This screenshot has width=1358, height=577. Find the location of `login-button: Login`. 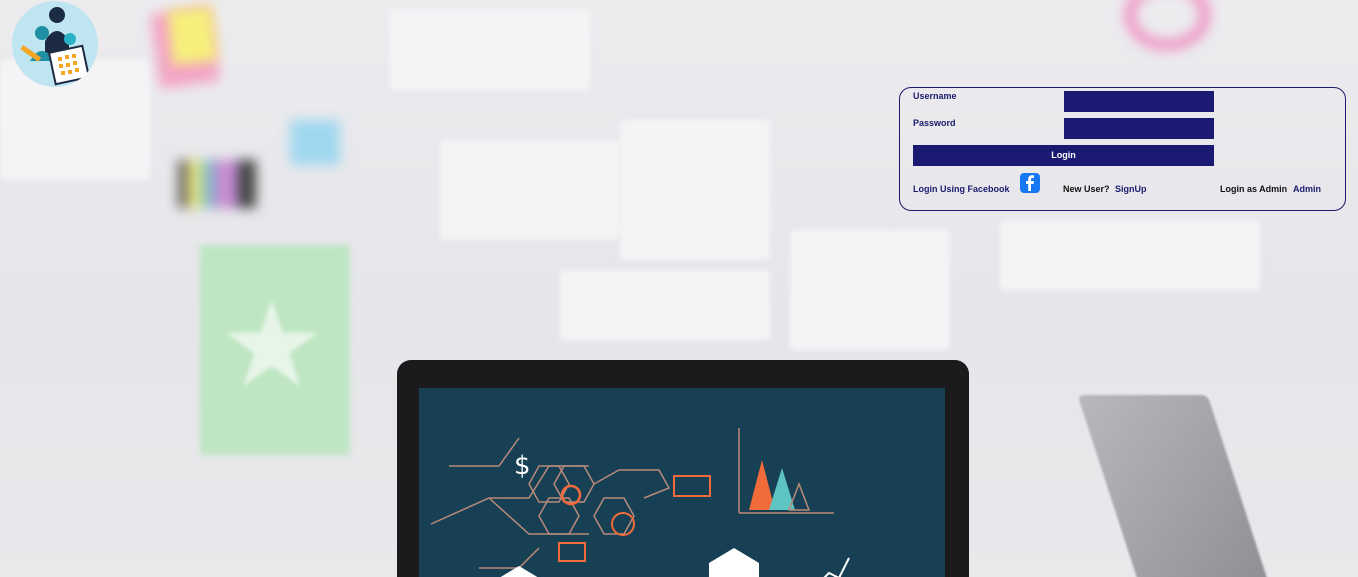

login-button: Login is located at coordinates (1063, 155).